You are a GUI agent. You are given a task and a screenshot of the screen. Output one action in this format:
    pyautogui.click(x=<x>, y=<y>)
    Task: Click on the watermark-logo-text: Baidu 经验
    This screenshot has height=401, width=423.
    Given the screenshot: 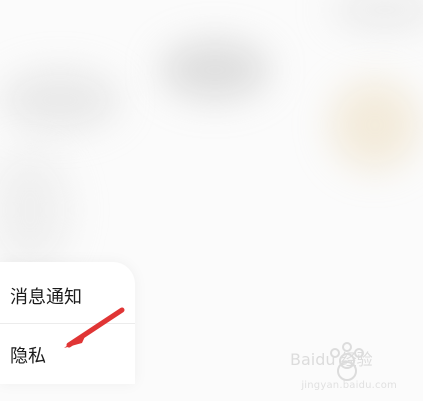 What is the action you would take?
    pyautogui.click(x=331, y=359)
    